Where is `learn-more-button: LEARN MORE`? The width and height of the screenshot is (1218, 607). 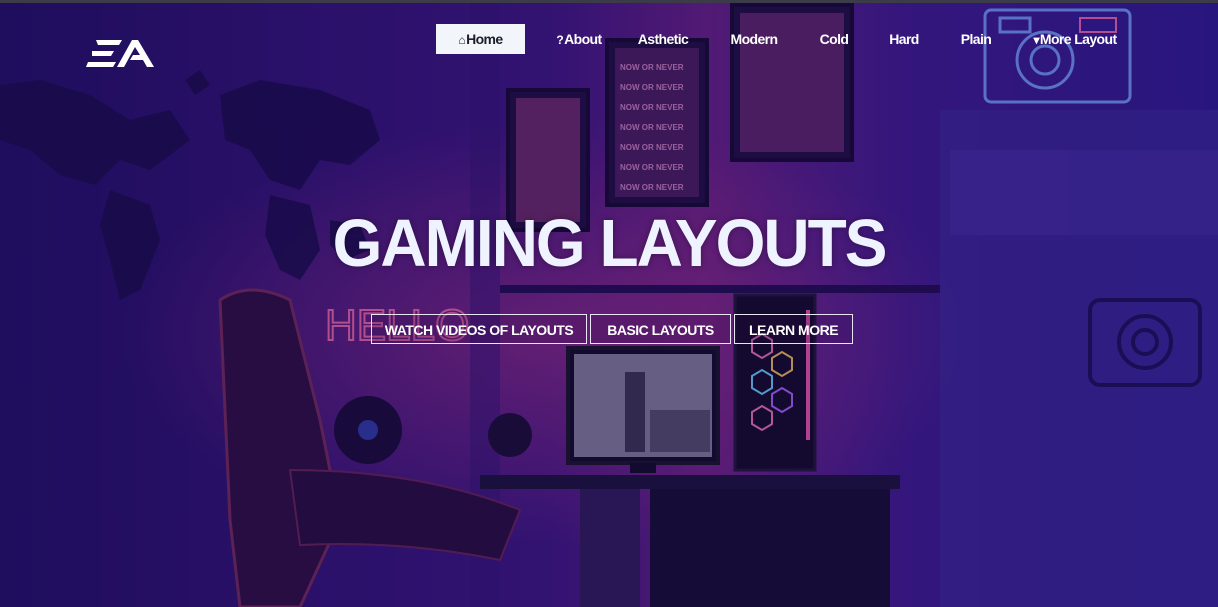
learn-more-button: LEARN MORE is located at coordinates (793, 329).